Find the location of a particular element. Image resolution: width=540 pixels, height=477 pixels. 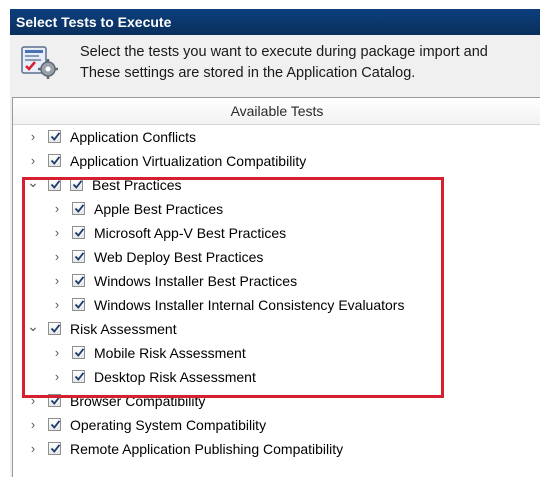

tree-row: › Desktop Risk Assessment is located at coordinates (276, 377).